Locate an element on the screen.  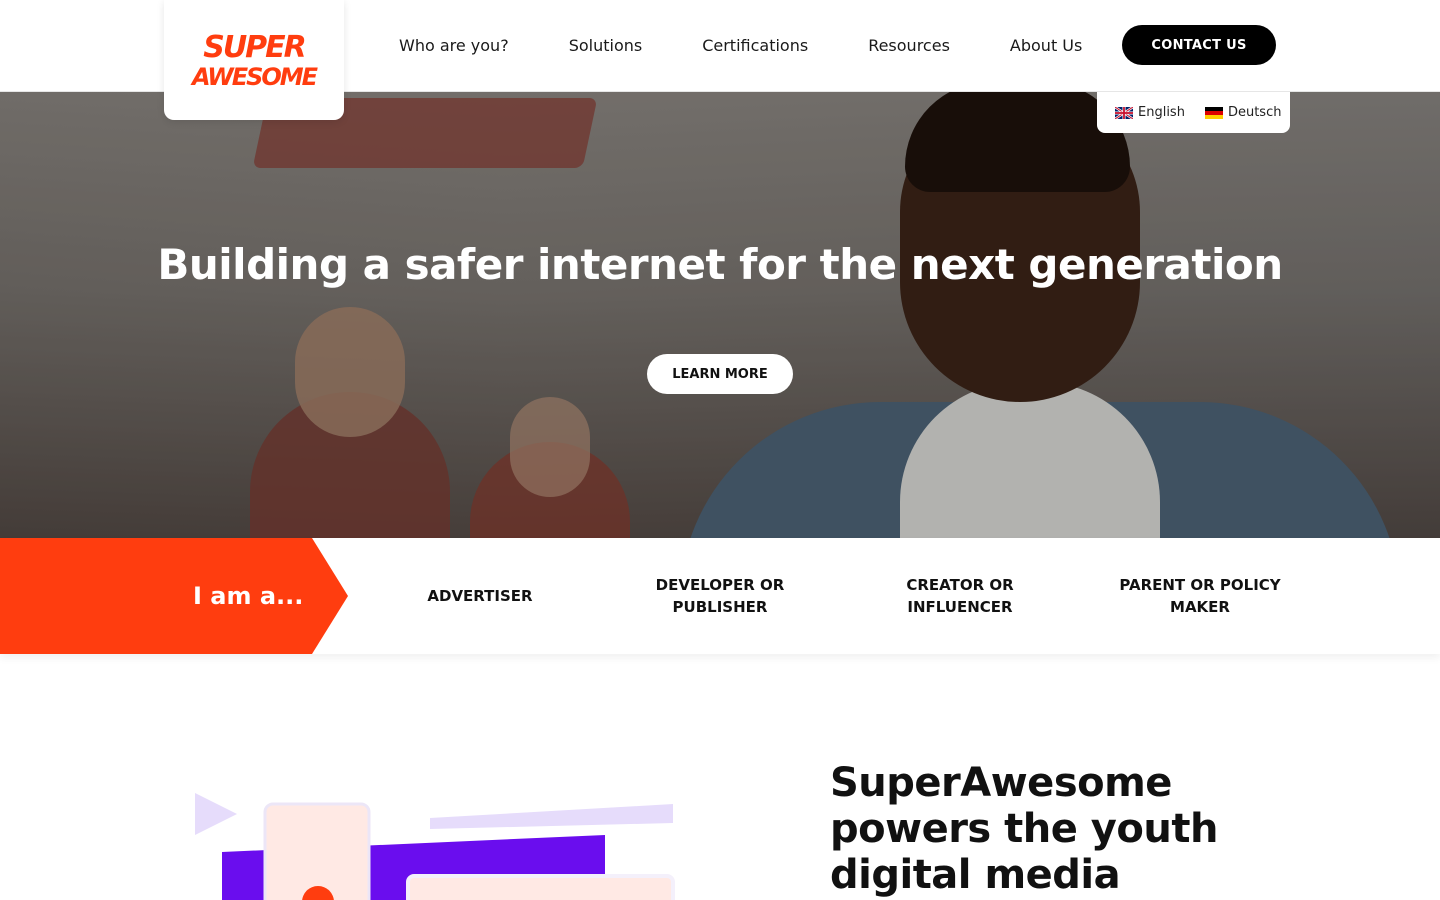
contact-us-button: CONTACT US is located at coordinates (1199, 45).